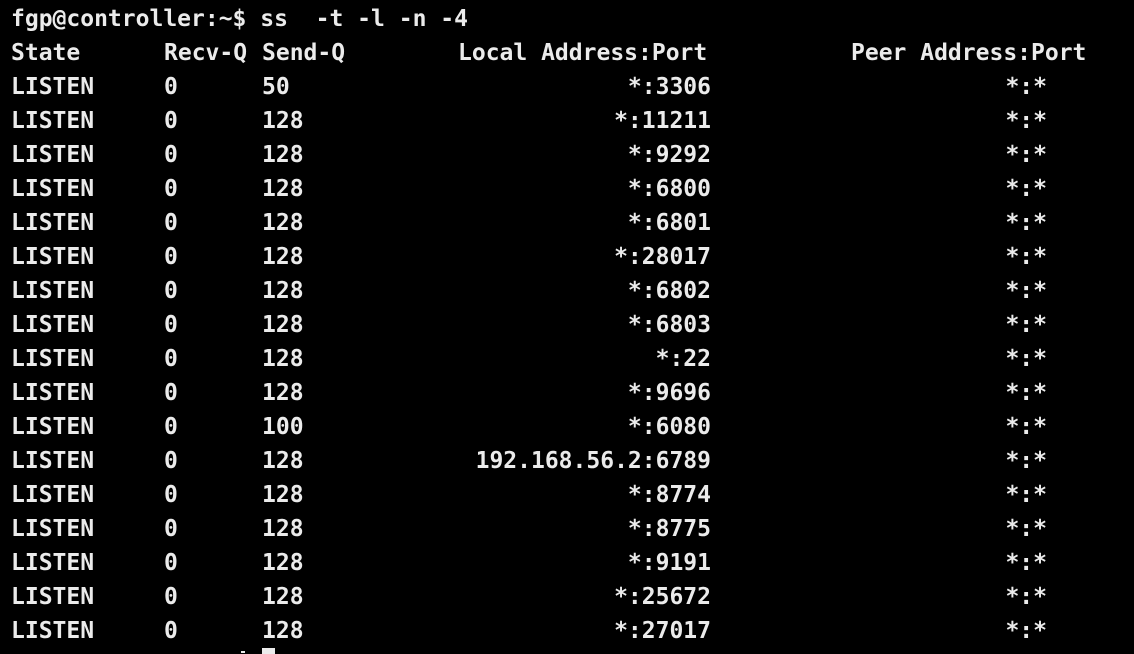 Image resolution: width=1134 pixels, height=654 pixels. Describe the element at coordinates (669, 155) in the screenshot. I see `row-local-address: *:9292` at that location.